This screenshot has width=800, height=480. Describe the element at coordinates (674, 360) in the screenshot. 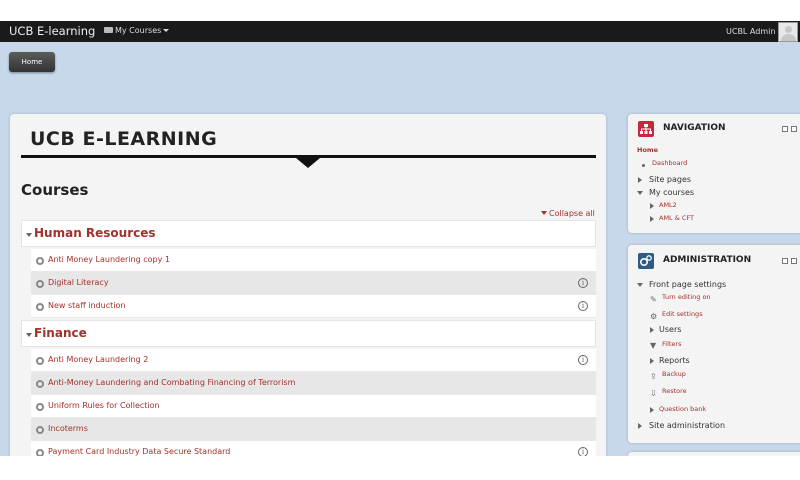

I see `admin-reports: Reports` at that location.